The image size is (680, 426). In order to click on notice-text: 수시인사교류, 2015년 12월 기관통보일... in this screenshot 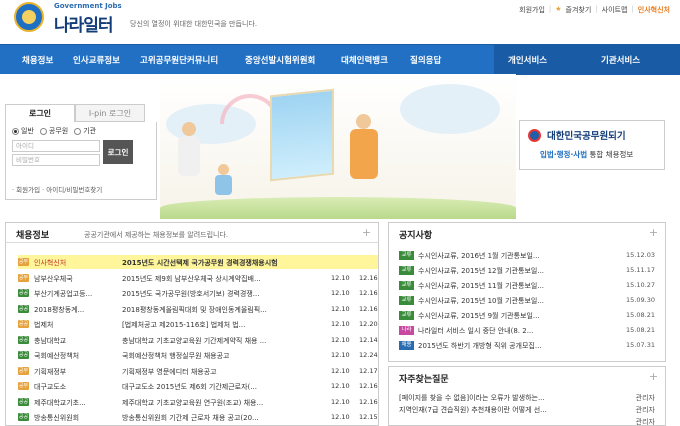, I will do `click(508, 271)`.